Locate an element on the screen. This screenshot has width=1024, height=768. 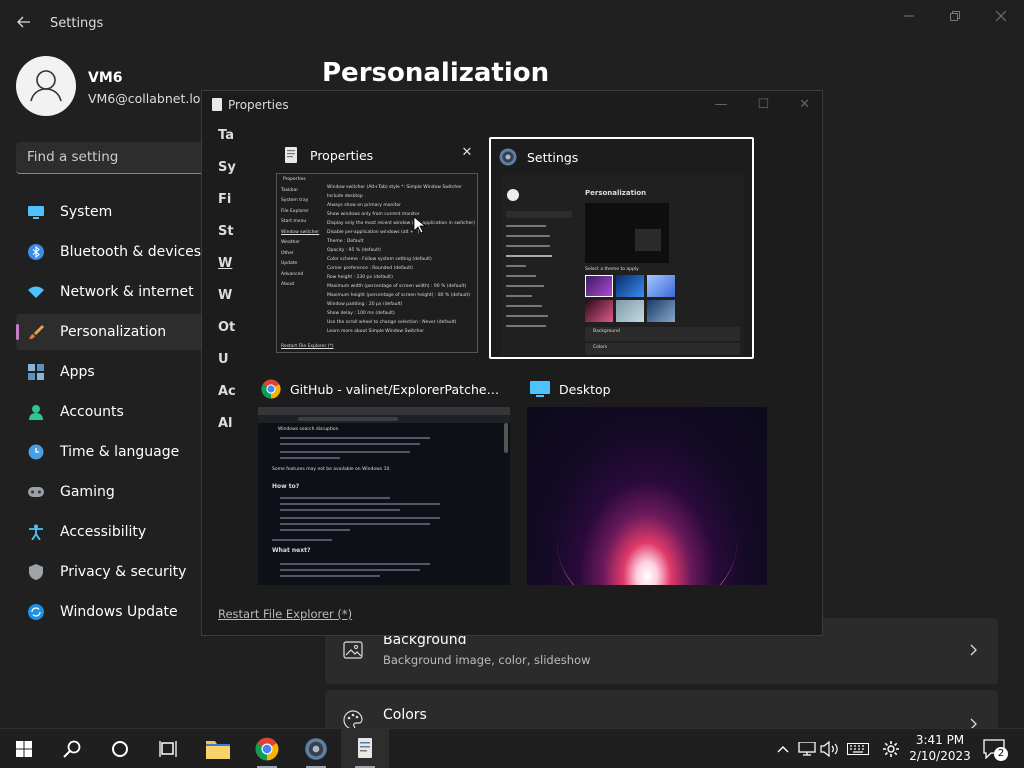
nav-item: St is located at coordinates (227, 241).